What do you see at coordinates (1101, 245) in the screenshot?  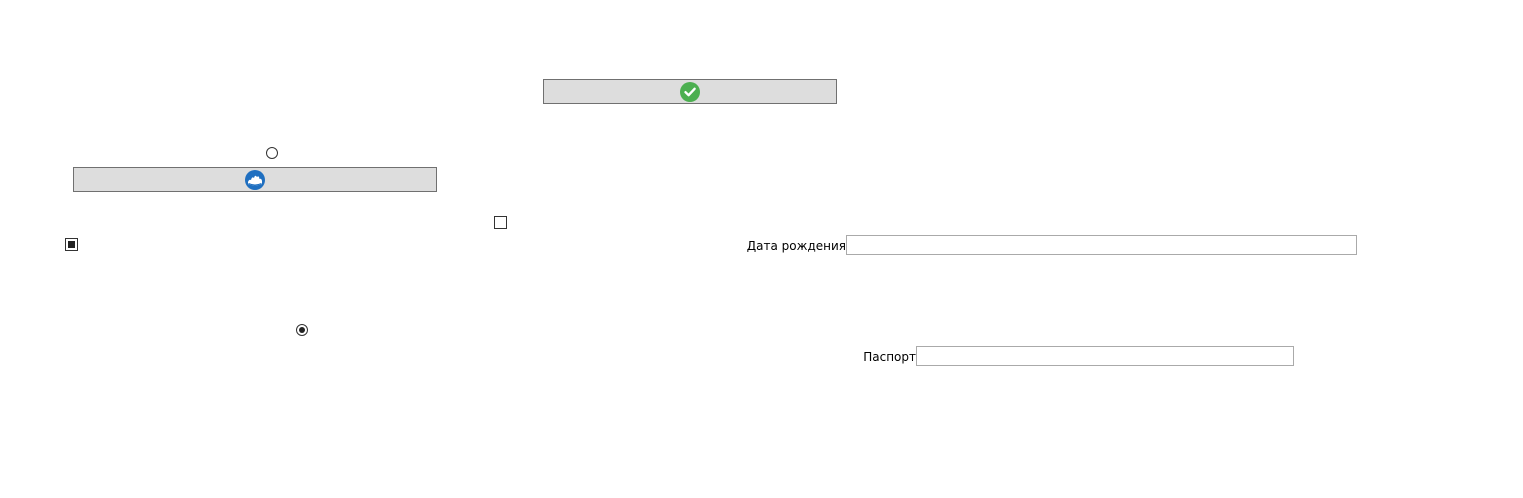 I see `birth-date-field` at bounding box center [1101, 245].